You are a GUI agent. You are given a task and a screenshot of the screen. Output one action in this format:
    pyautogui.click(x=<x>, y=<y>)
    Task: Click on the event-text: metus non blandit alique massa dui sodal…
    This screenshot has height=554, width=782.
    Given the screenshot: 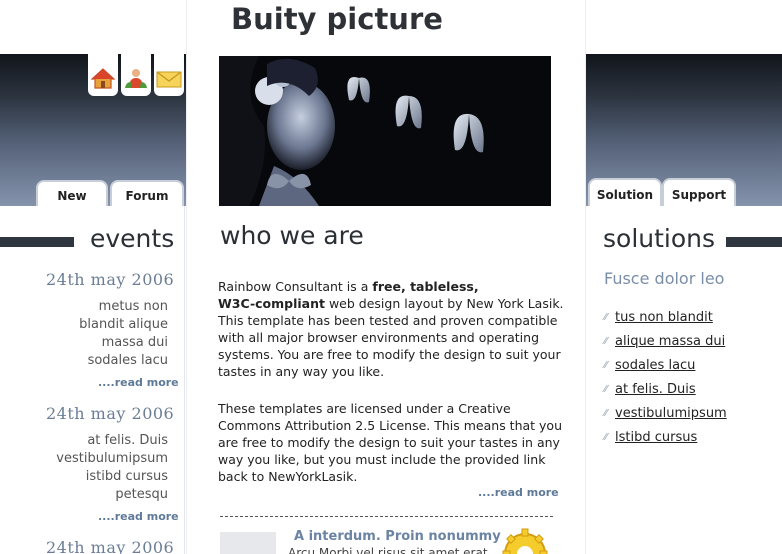 What is the action you would take?
    pyautogui.click(x=84, y=334)
    